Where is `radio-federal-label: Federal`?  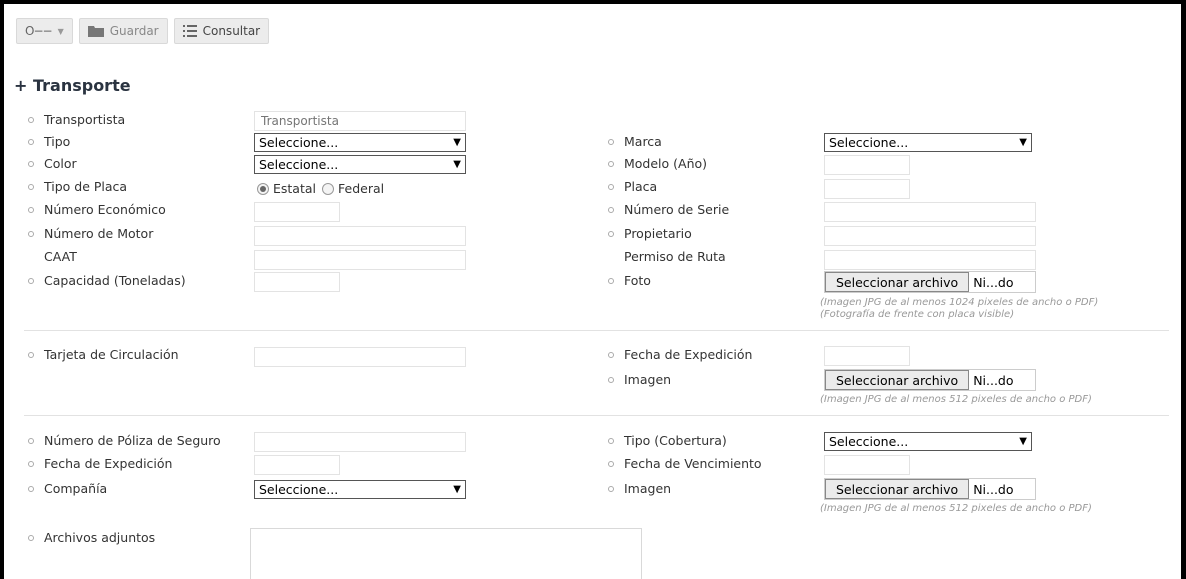
radio-federal-label: Federal is located at coordinates (361, 188).